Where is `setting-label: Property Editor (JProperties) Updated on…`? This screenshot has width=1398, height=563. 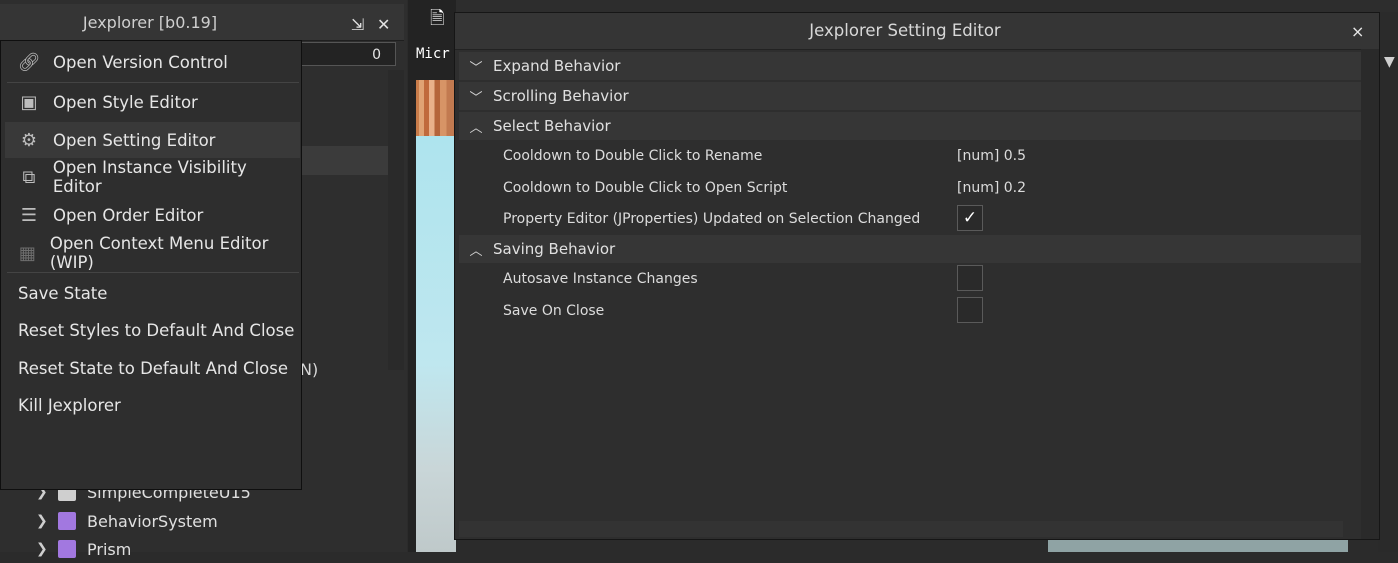
setting-label: Property Editor (JProperties) Updated on… is located at coordinates (712, 219).